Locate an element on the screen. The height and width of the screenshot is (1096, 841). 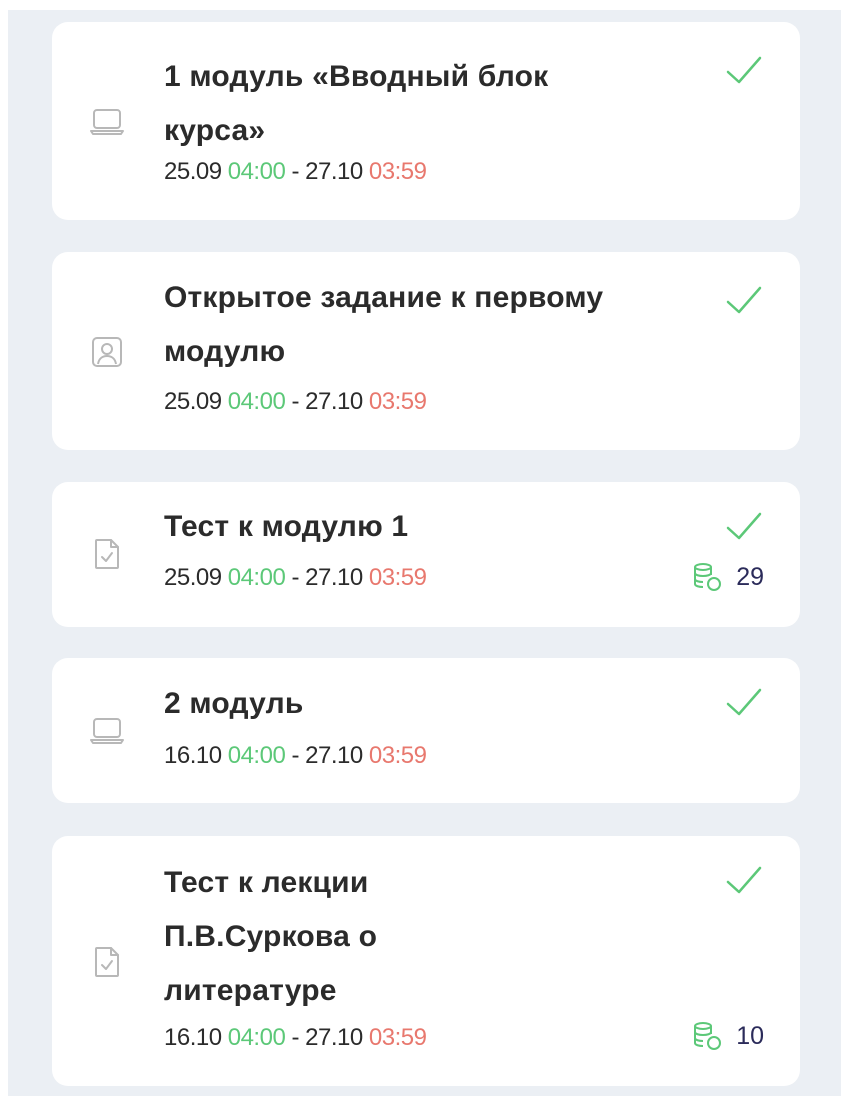
points-value: 29 is located at coordinates (750, 576).